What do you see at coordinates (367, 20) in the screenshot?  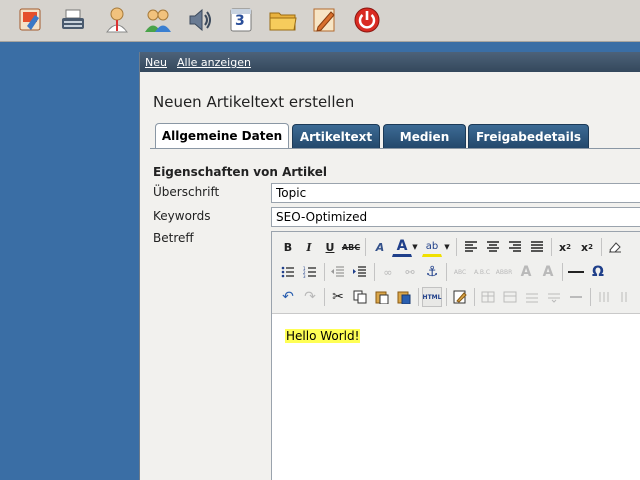 I see `power-icon` at bounding box center [367, 20].